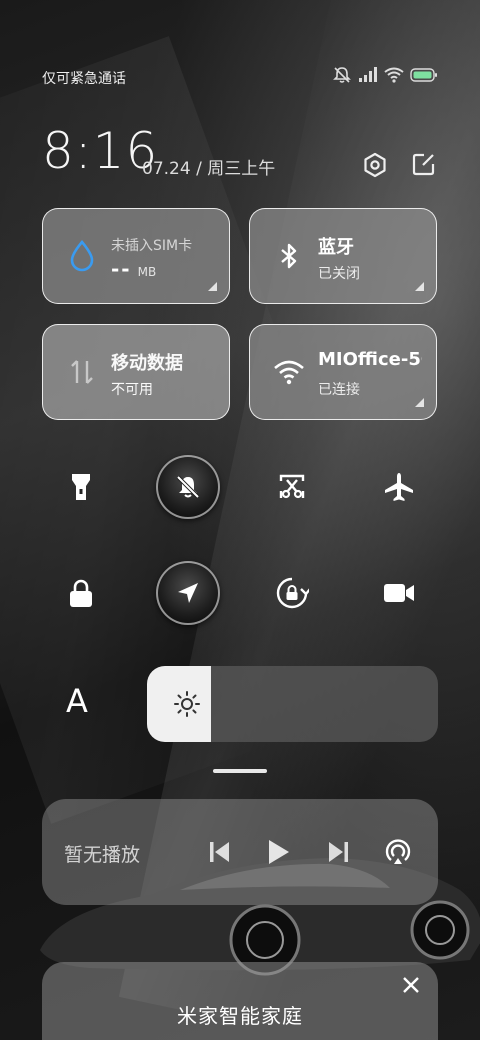  Describe the element at coordinates (292, 704) in the screenshot. I see `brightness-slider` at that location.